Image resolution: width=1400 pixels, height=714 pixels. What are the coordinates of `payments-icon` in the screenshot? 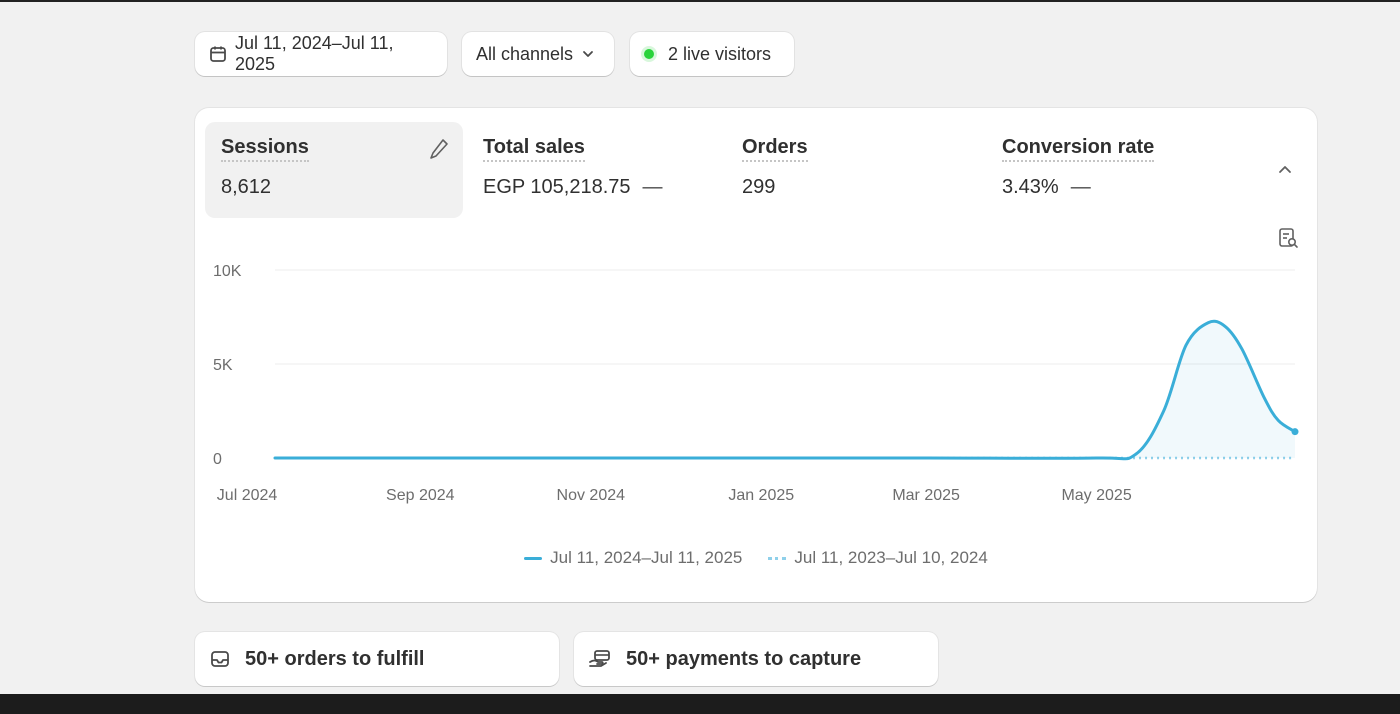 It's located at (599, 658).